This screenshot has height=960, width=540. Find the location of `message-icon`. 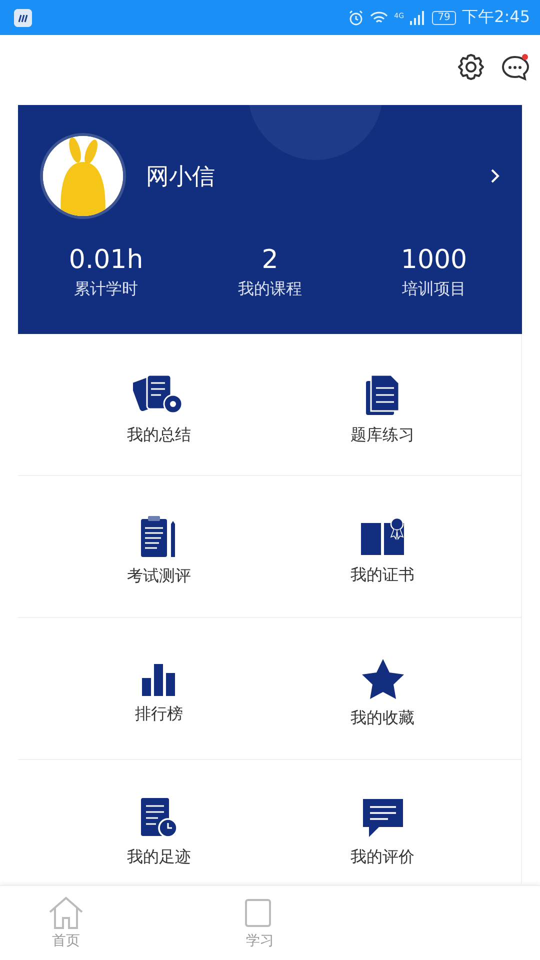

message-icon is located at coordinates (382, 818).